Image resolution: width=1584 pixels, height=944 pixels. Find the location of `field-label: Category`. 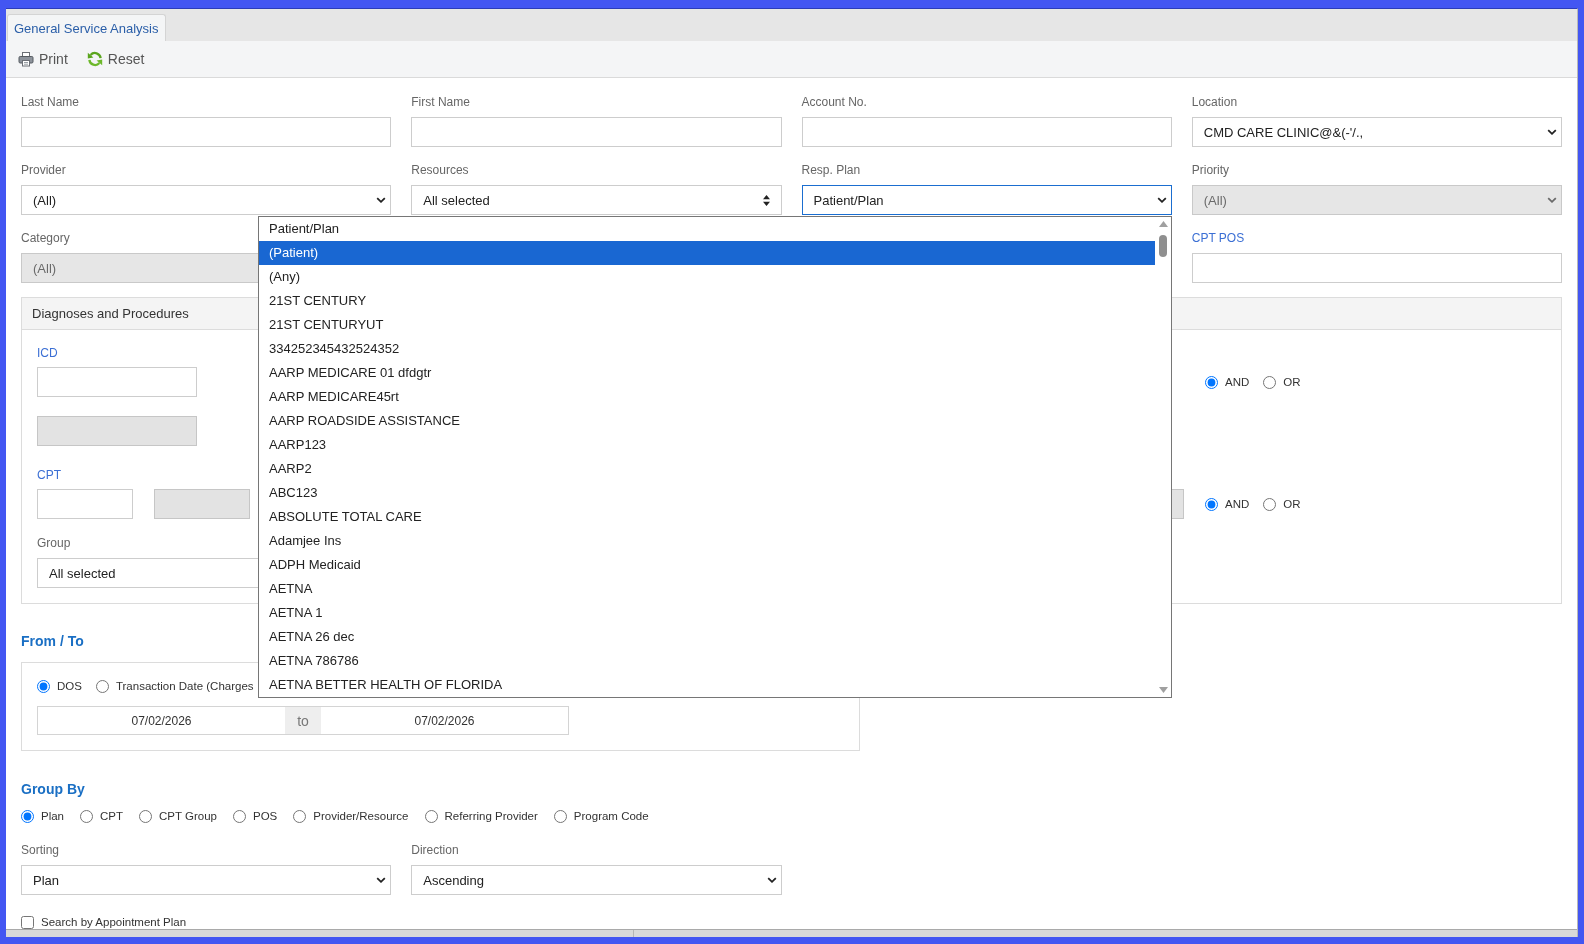

field-label: Category is located at coordinates (45, 238).